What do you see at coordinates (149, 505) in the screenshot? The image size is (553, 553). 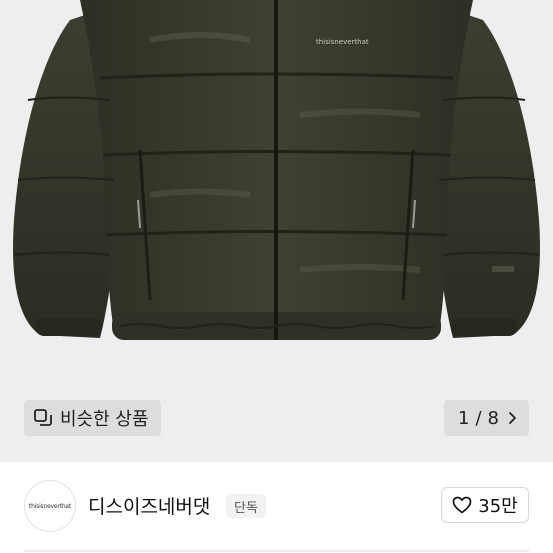 I see `seller-name: 디스이즈네버댓` at bounding box center [149, 505].